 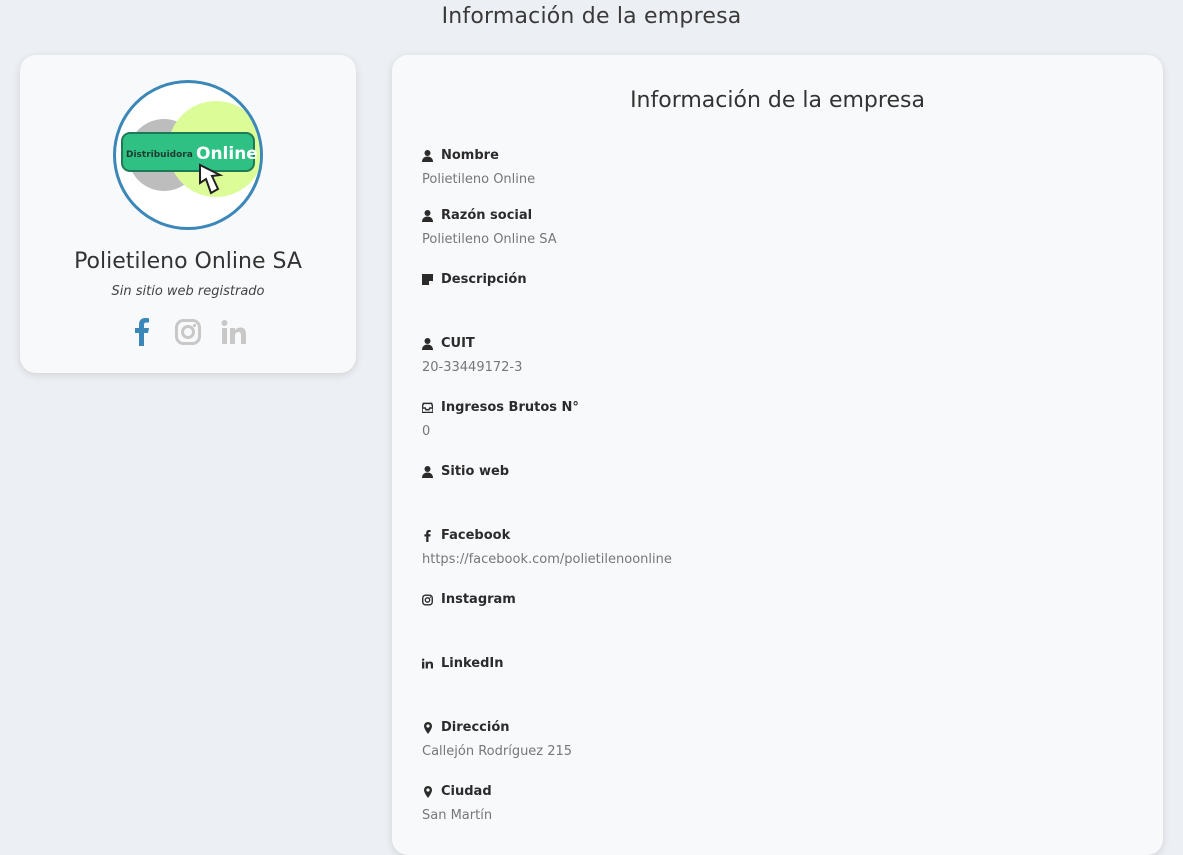 I want to click on field-label: Sitio web, so click(x=475, y=471).